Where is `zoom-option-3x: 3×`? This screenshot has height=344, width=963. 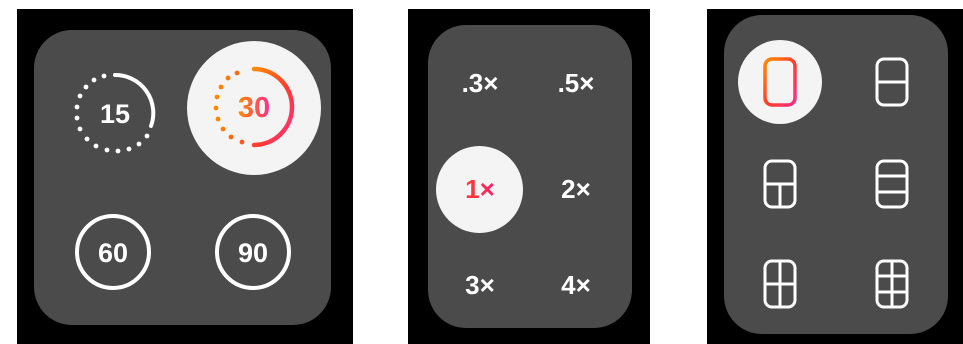
zoom-option-3x: 3× is located at coordinates (480, 285).